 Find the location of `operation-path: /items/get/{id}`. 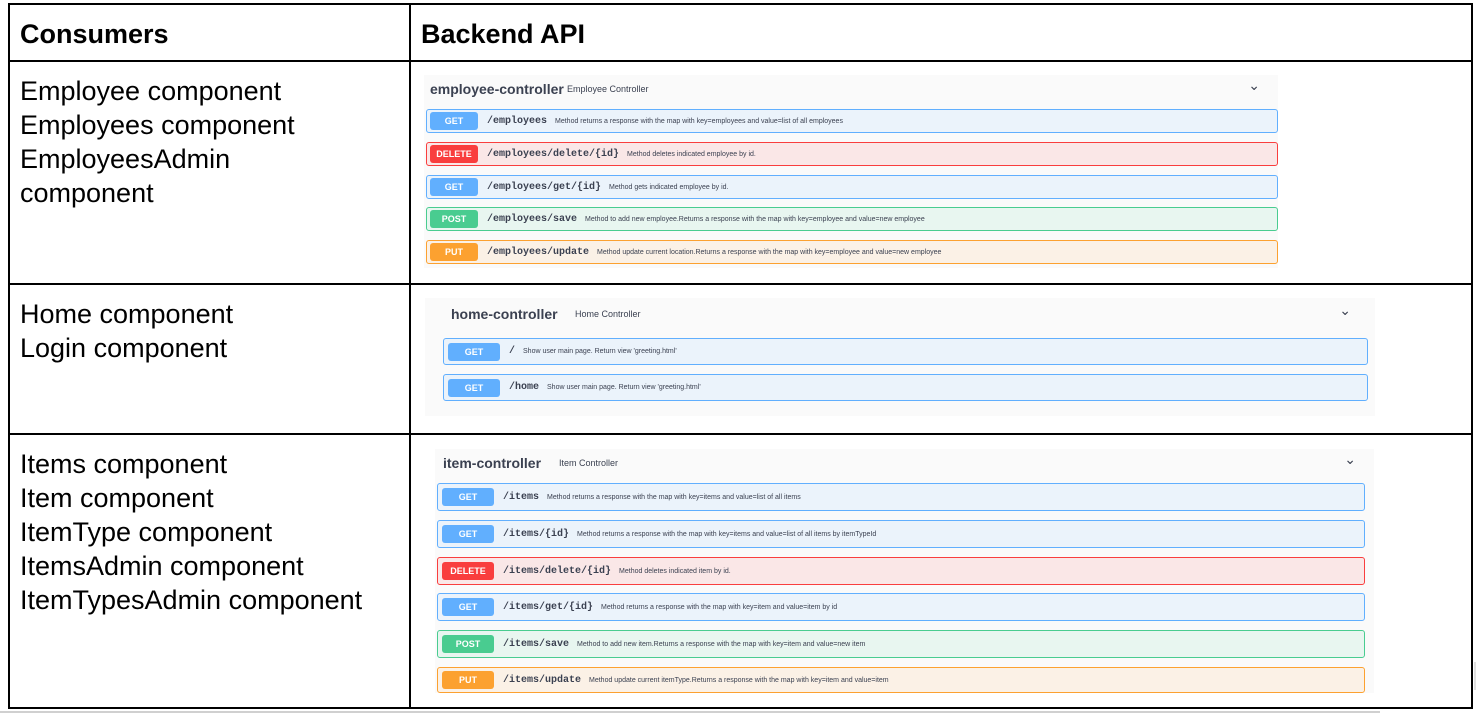

operation-path: /items/get/{id} is located at coordinates (548, 607).